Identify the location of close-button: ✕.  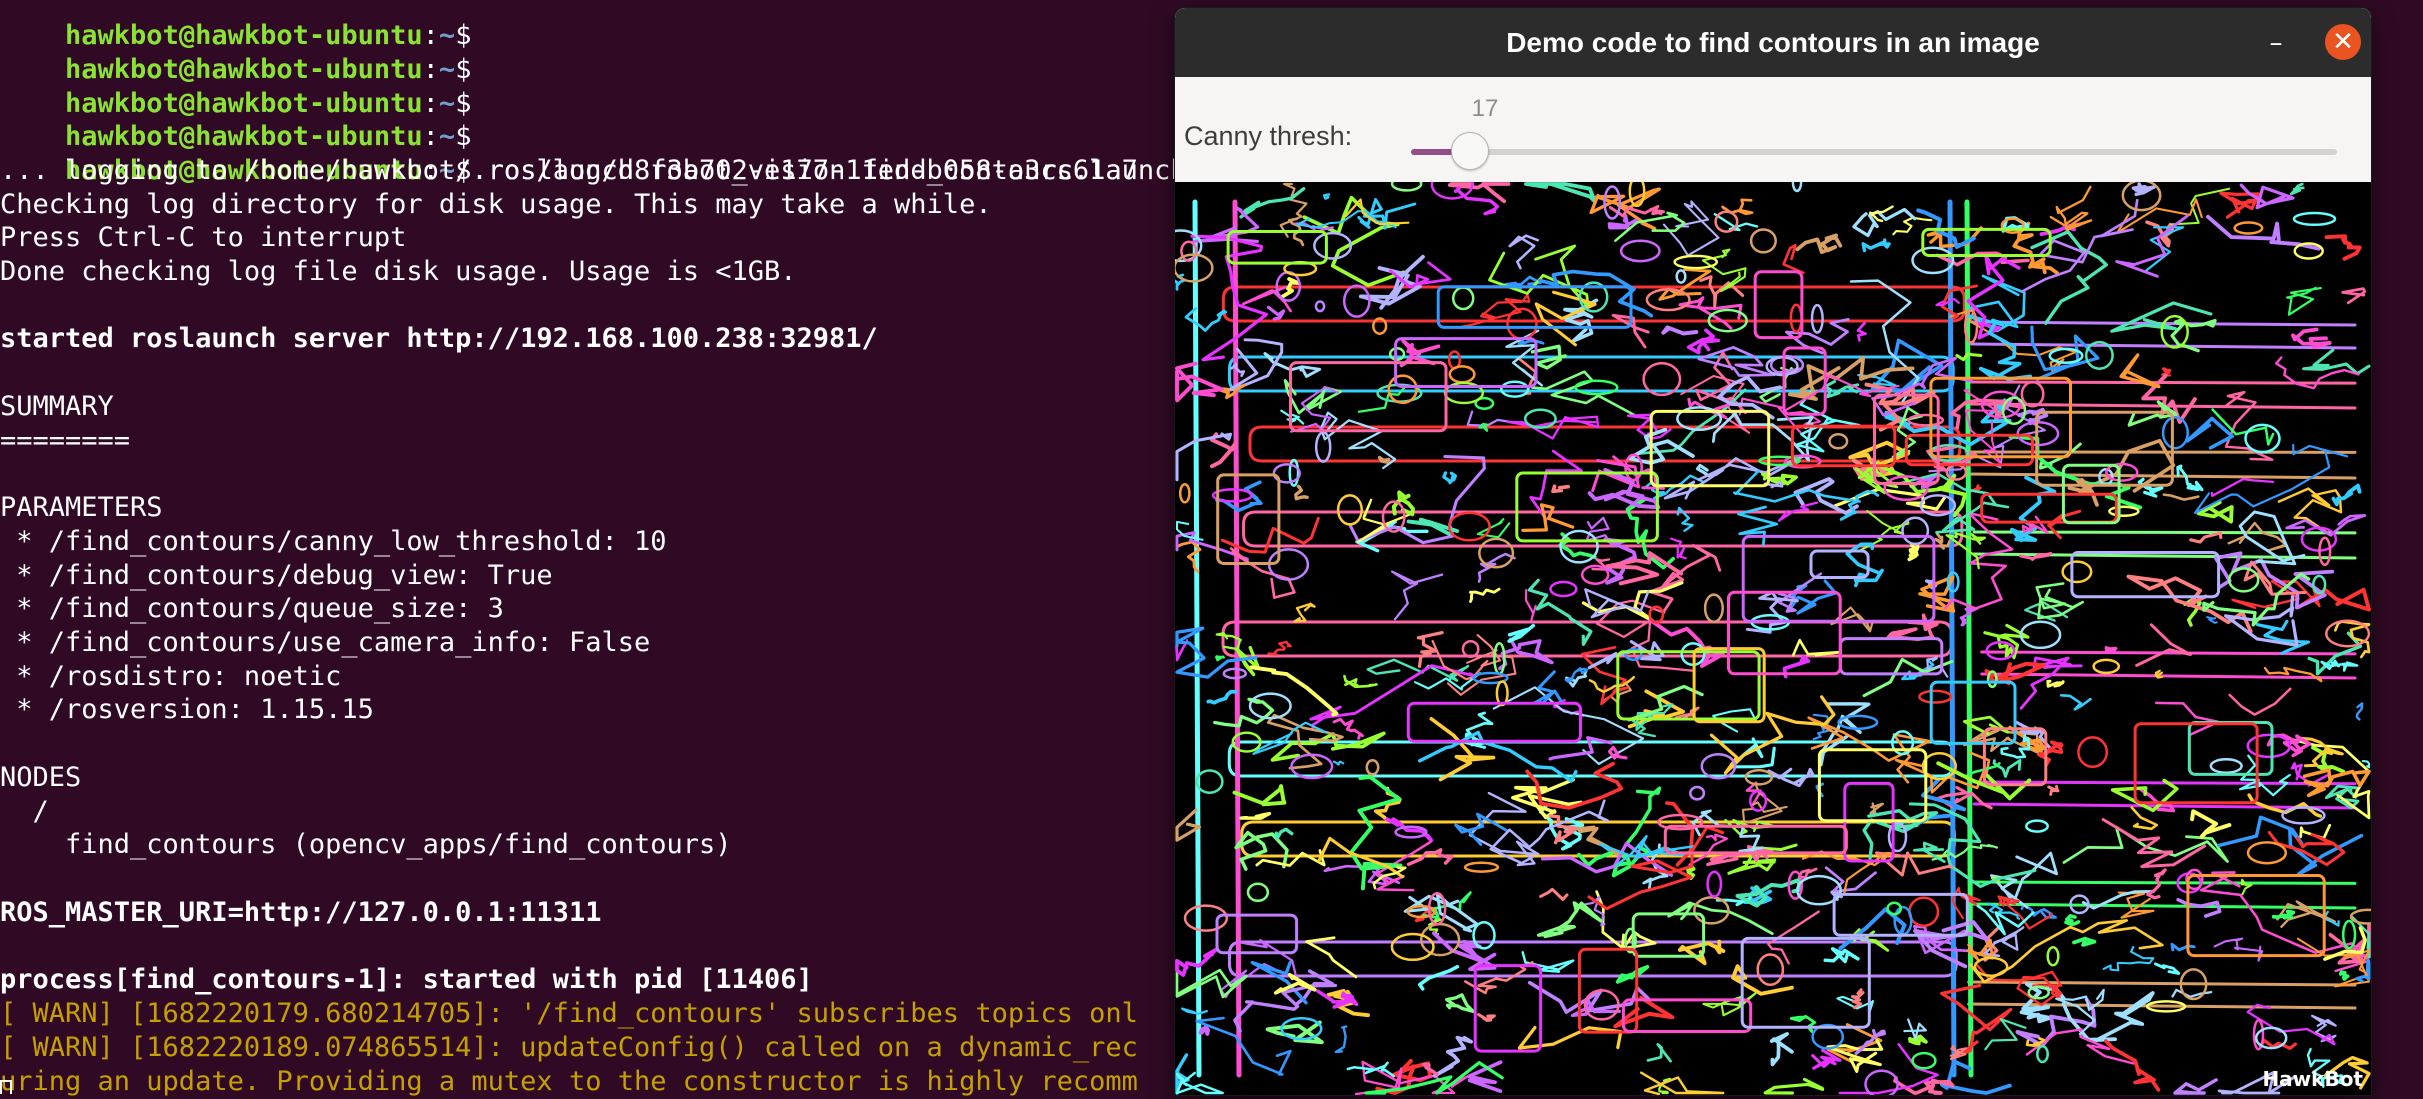
(2343, 42).